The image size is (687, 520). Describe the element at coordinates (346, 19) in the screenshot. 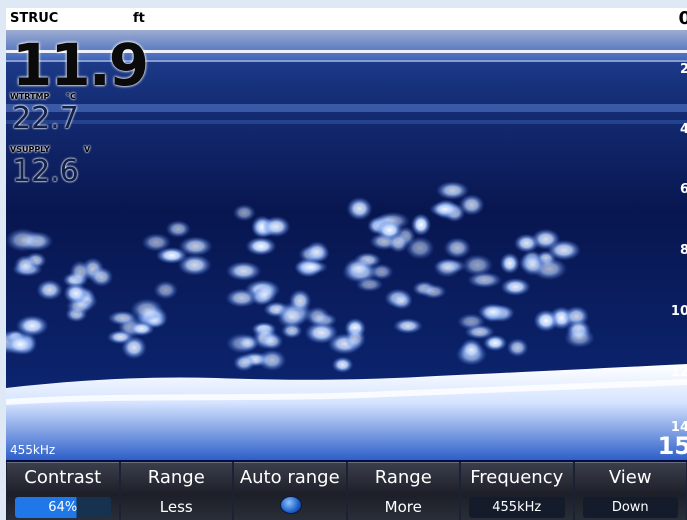

I see `status-bar: STRUC ft` at that location.